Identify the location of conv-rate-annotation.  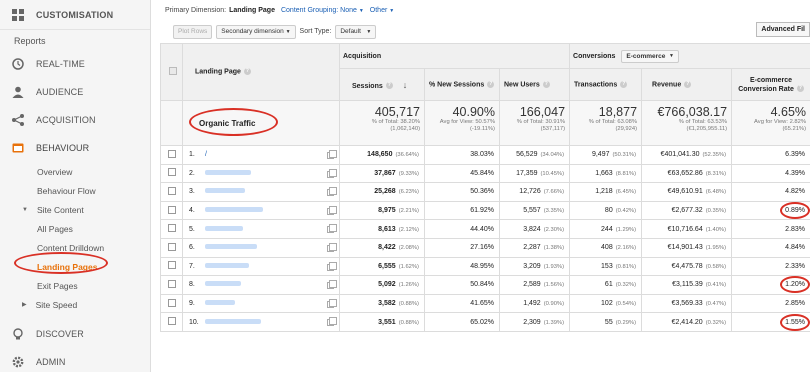
(795, 211).